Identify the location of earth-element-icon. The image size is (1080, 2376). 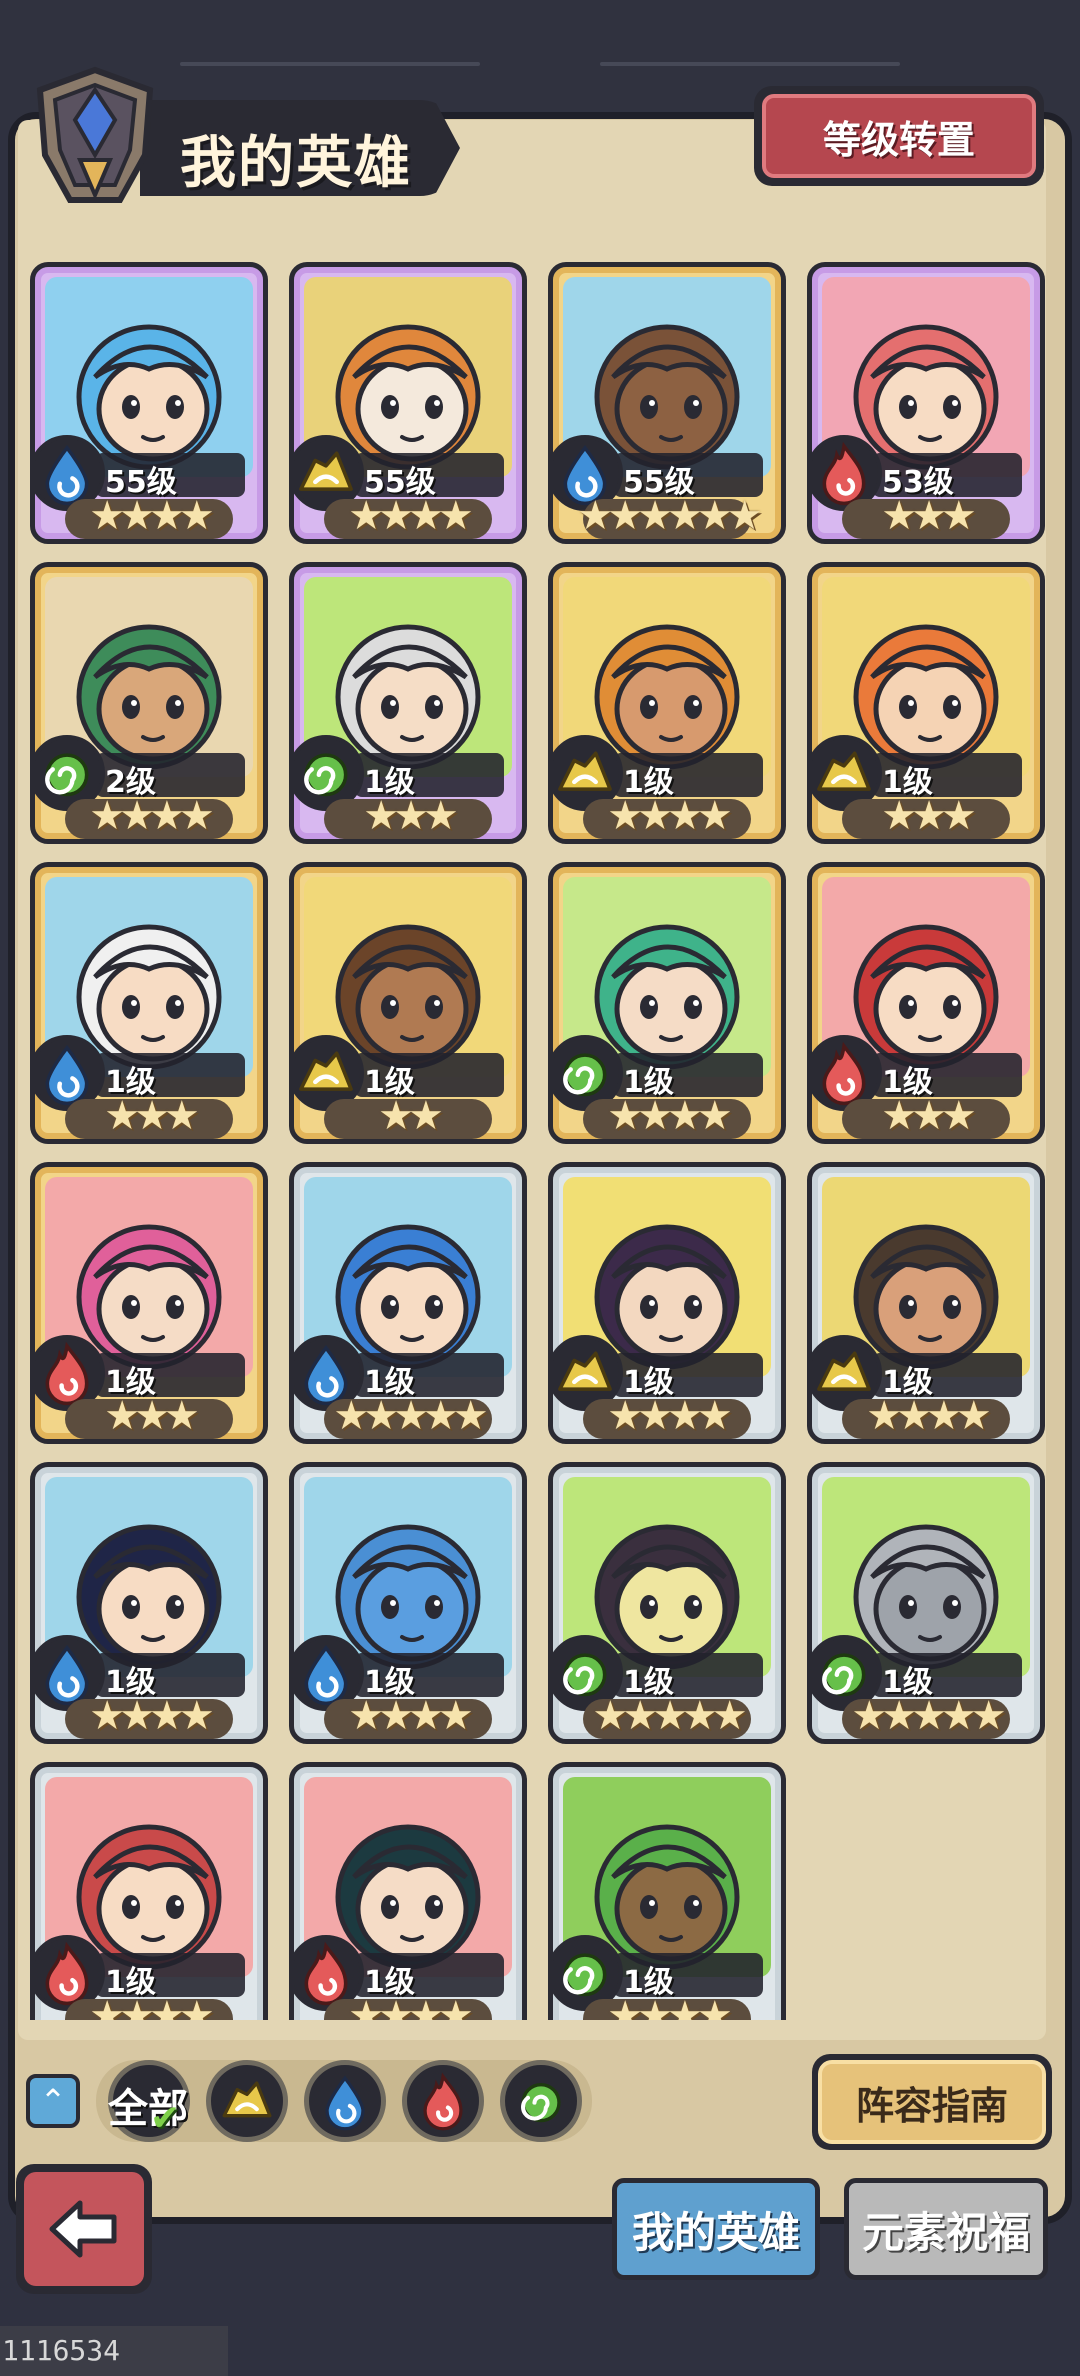
(247, 2099).